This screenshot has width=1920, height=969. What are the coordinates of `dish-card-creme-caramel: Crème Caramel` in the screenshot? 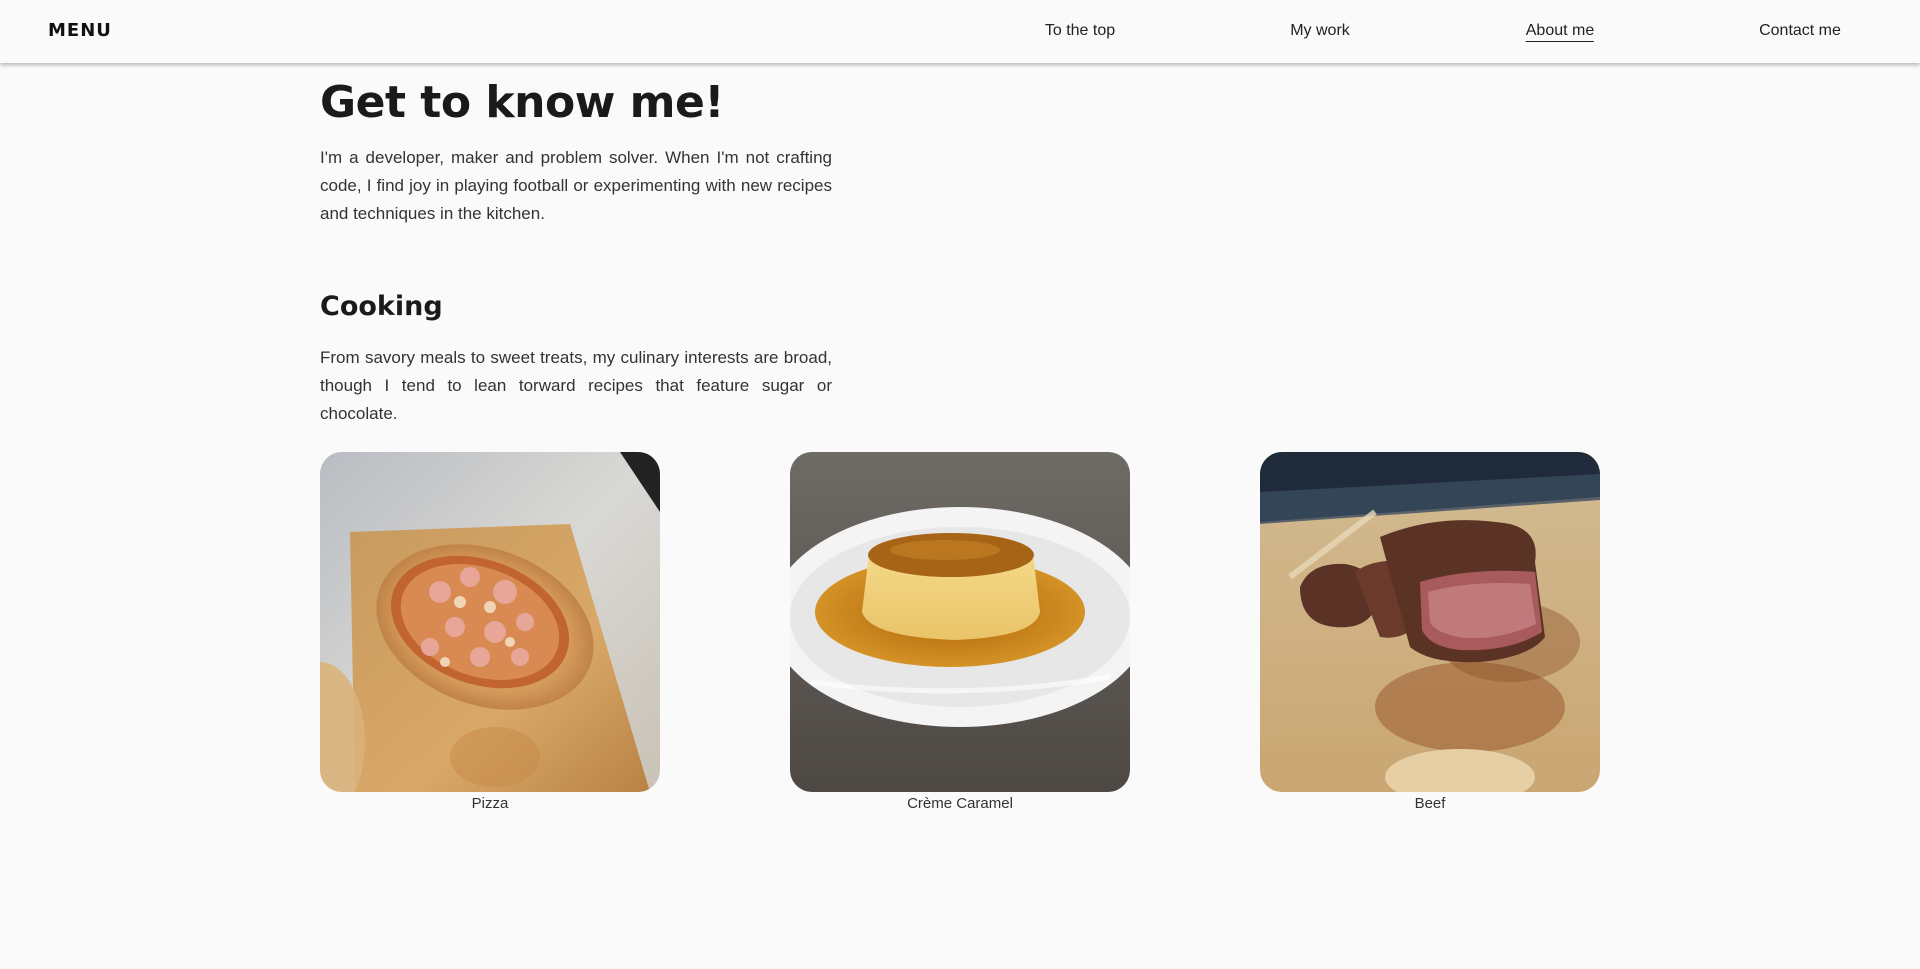 It's located at (960, 632).